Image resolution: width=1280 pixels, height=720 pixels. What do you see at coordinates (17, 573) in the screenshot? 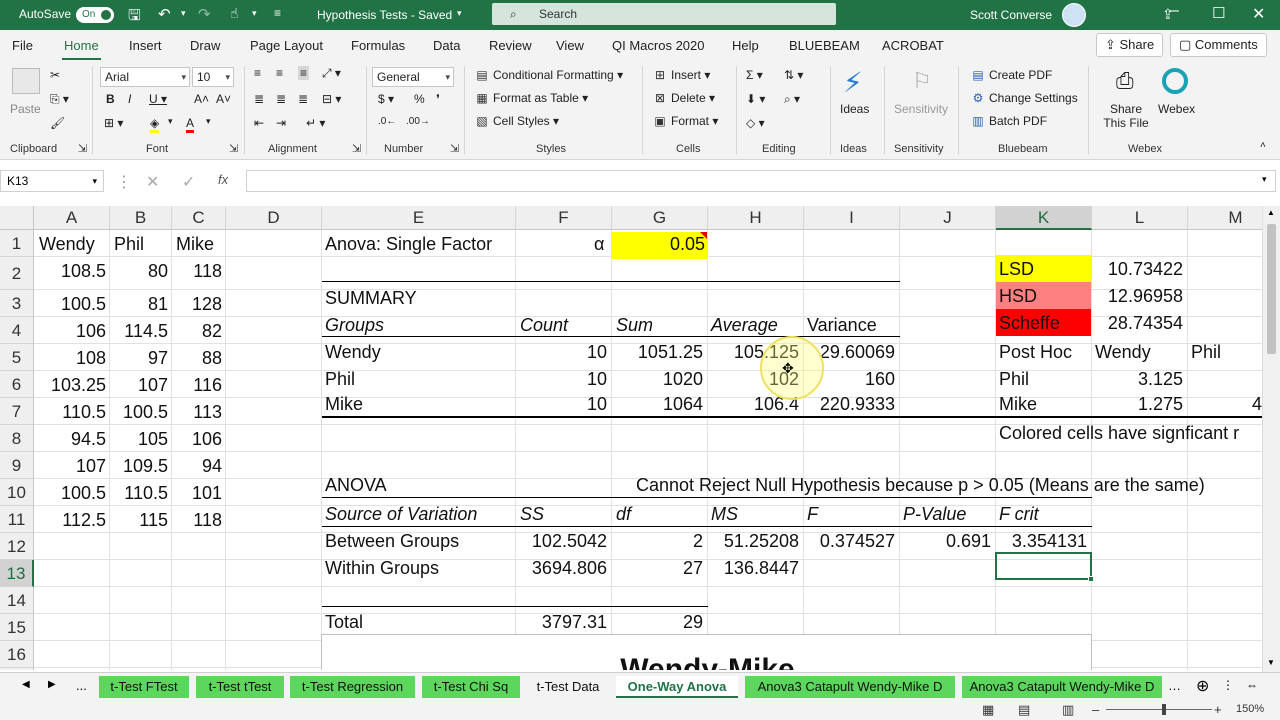
I see `row-header-13: 13` at bounding box center [17, 573].